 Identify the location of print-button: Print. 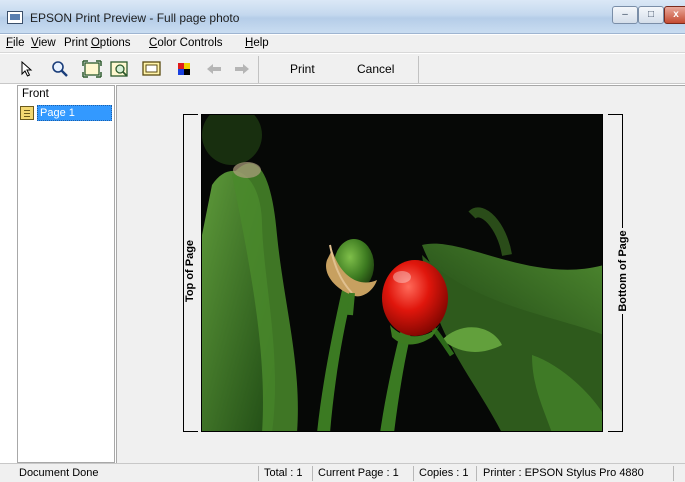
(302, 69).